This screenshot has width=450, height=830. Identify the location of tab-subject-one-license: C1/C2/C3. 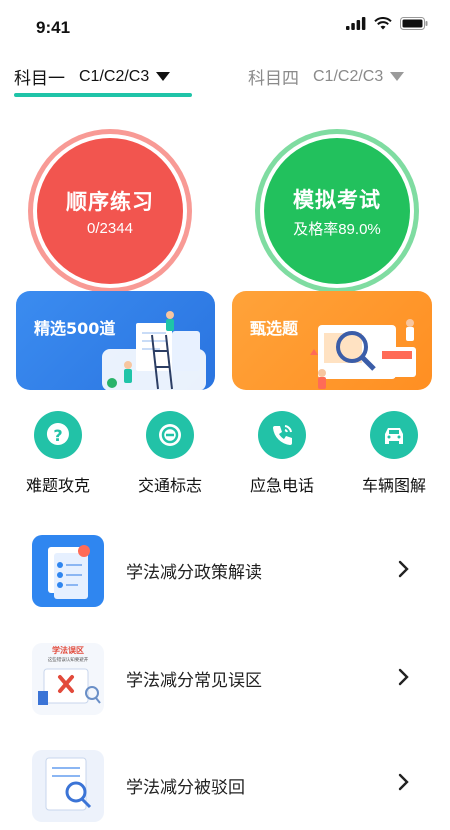
(114, 76).